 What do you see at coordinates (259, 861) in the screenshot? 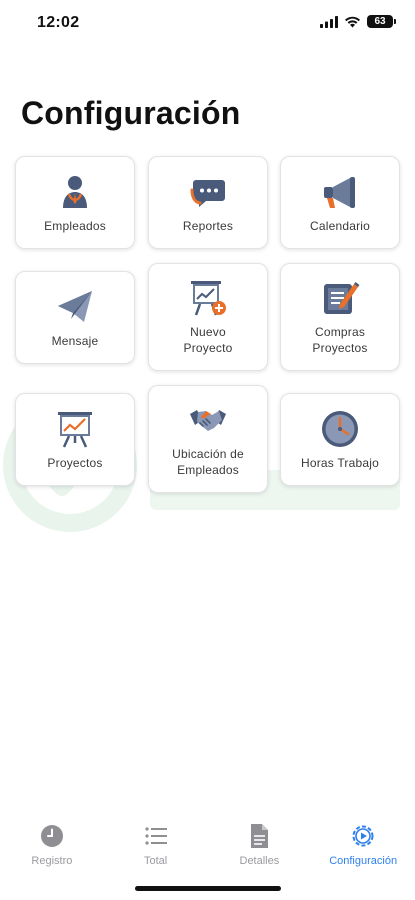
I see `tab-label: Detalles` at bounding box center [259, 861].